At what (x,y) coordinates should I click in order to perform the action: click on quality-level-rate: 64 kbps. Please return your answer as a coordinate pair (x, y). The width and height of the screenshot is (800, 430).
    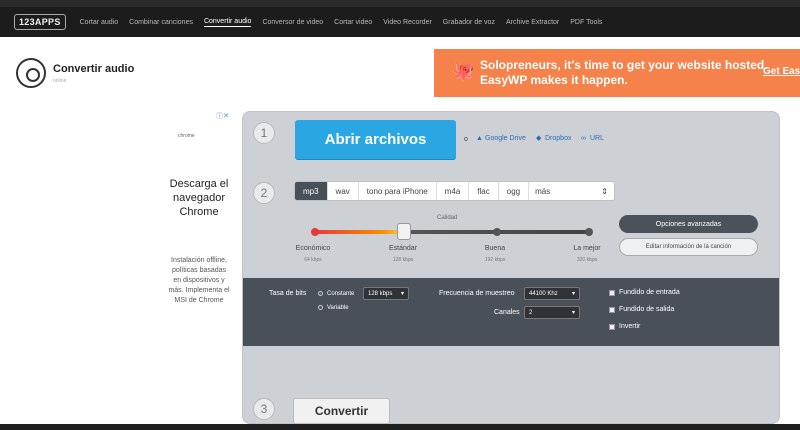
    Looking at the image, I should click on (313, 260).